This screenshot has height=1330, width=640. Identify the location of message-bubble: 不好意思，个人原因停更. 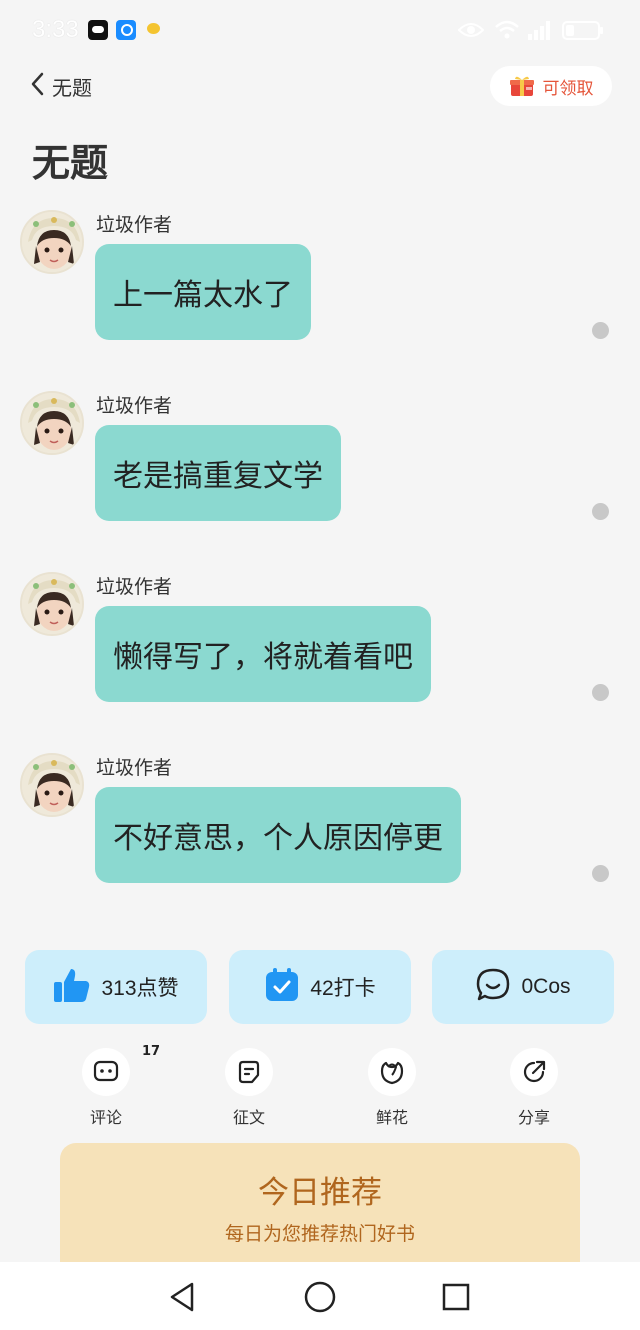
(278, 835).